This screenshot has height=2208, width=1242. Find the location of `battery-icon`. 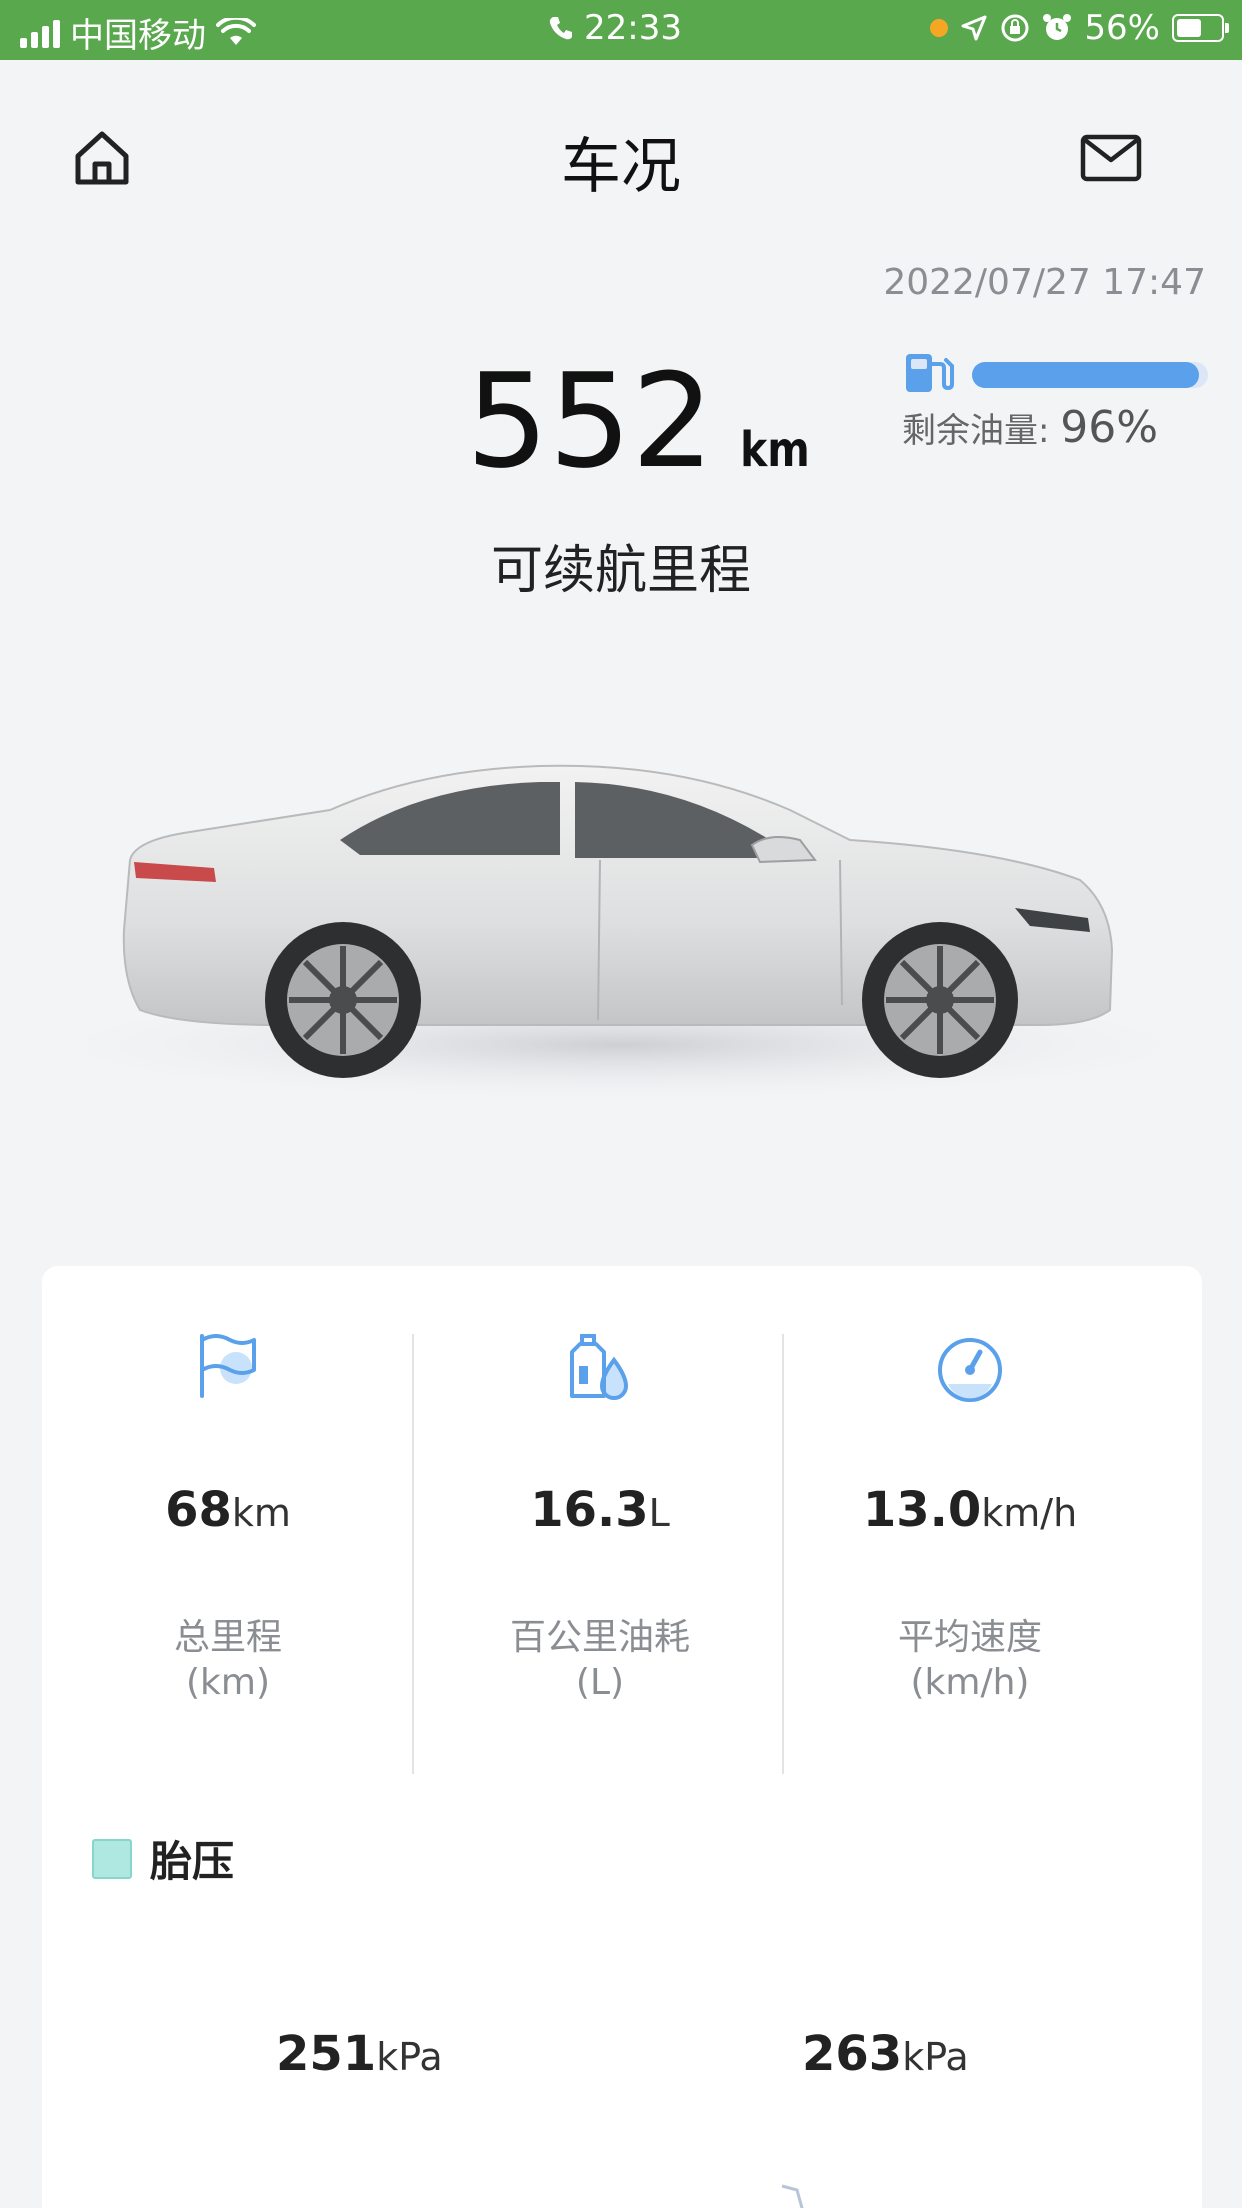

battery-icon is located at coordinates (1200, 28).